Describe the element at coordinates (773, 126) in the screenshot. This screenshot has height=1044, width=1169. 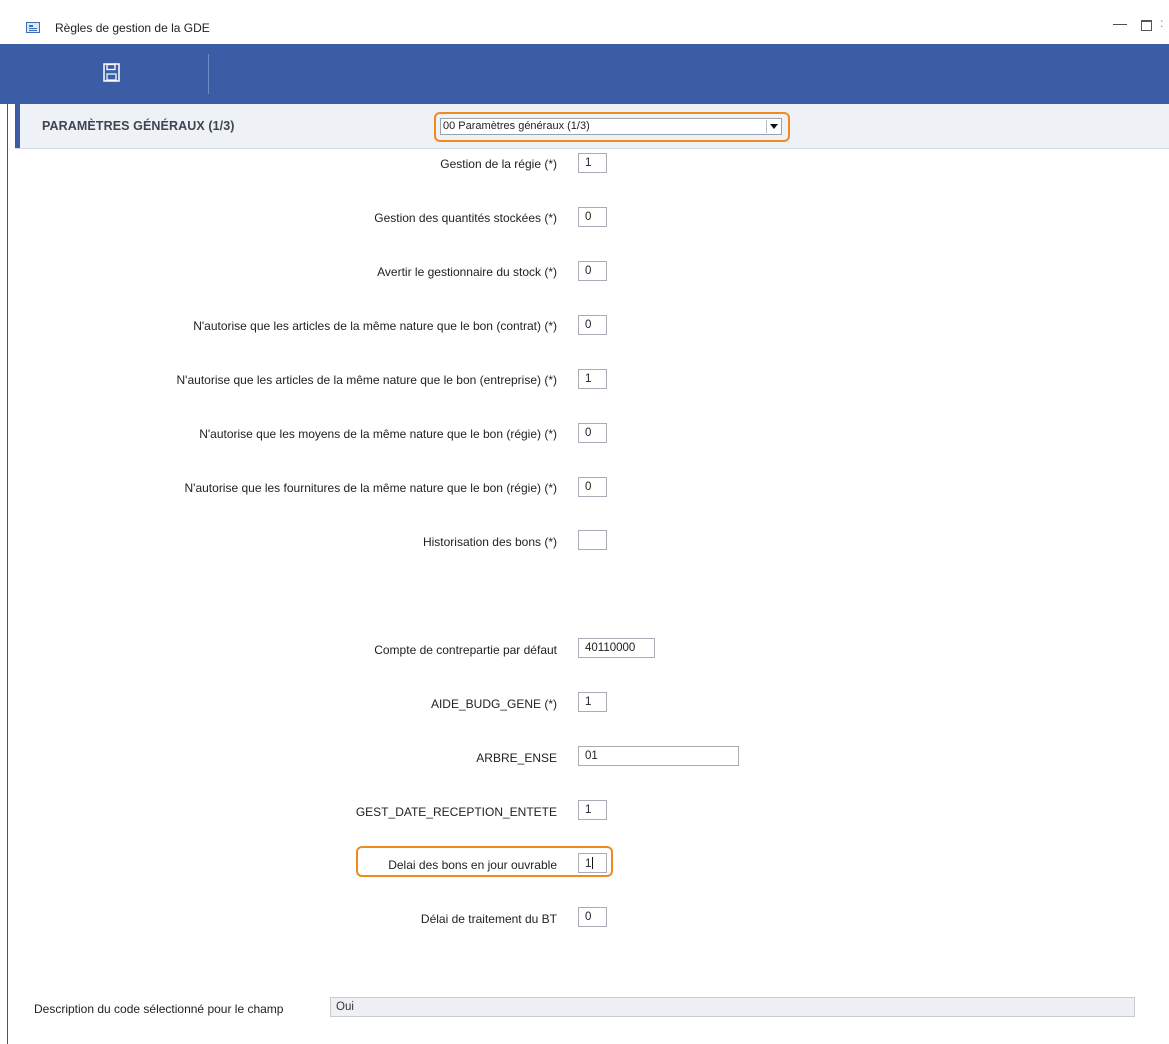
I see `chevron-down-icon` at that location.